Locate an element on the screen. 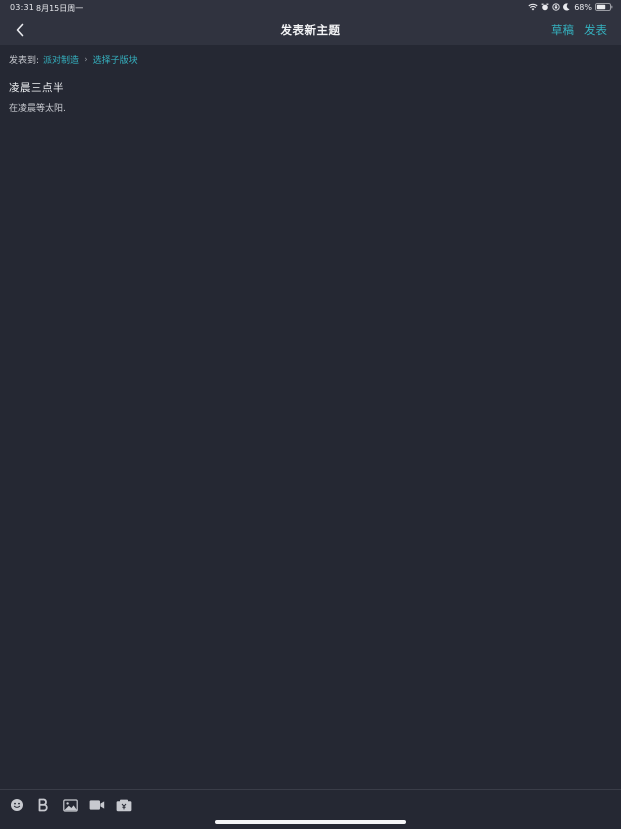 This screenshot has height=829, width=621. money-button is located at coordinates (124, 805).